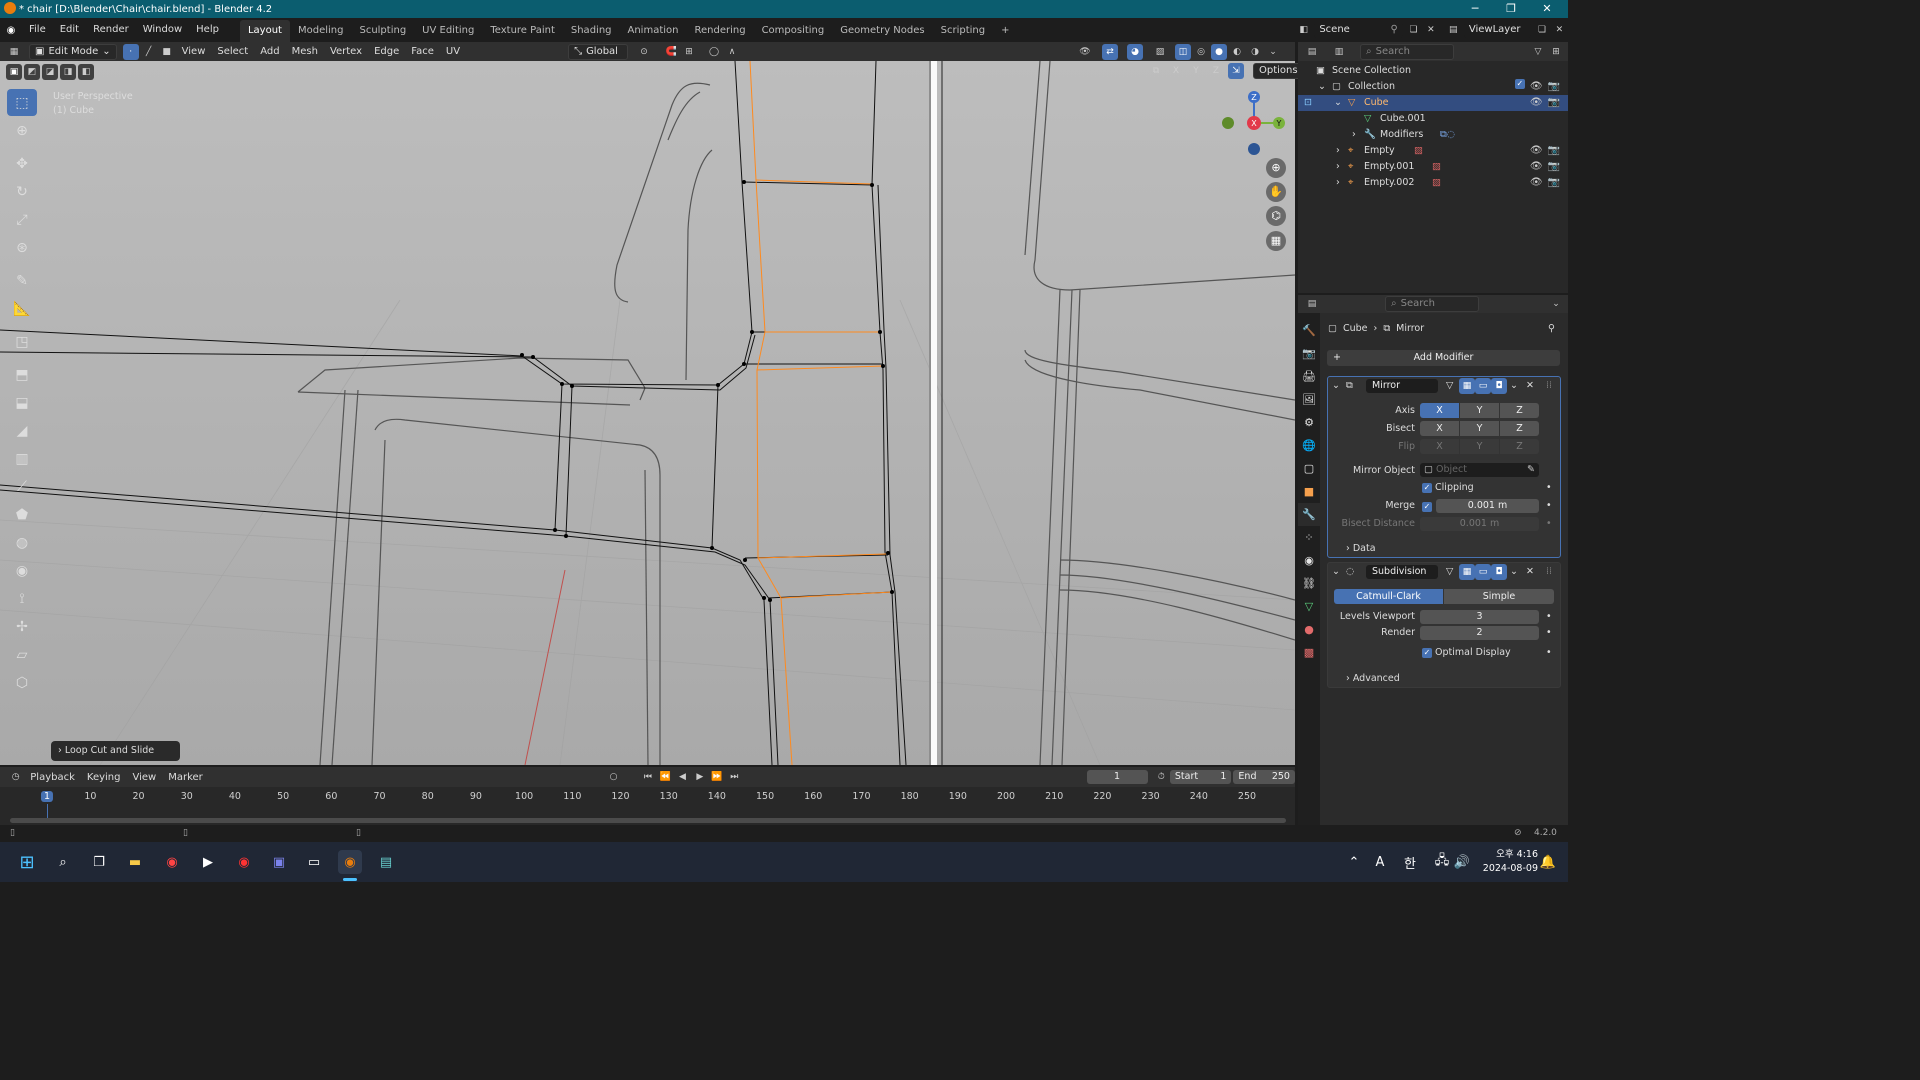 This screenshot has width=1920, height=1080. I want to click on proportional-edit-icon: ◯, so click(714, 52).